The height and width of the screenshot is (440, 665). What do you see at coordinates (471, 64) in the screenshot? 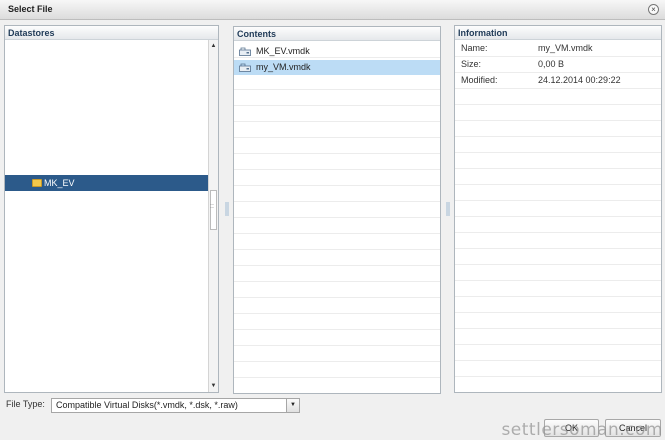
I see `info-key: Size:` at bounding box center [471, 64].